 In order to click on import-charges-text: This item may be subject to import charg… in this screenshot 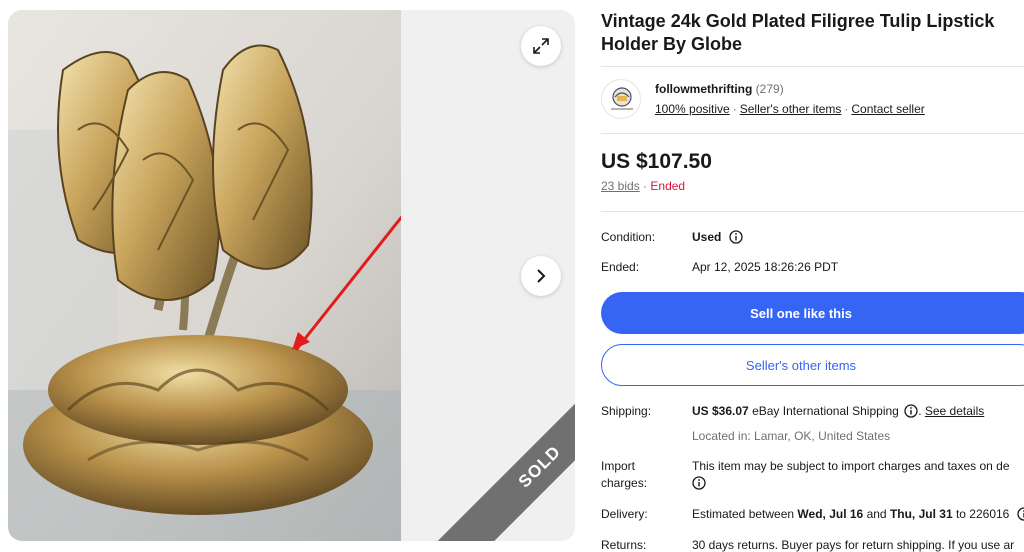, I will do `click(851, 466)`.